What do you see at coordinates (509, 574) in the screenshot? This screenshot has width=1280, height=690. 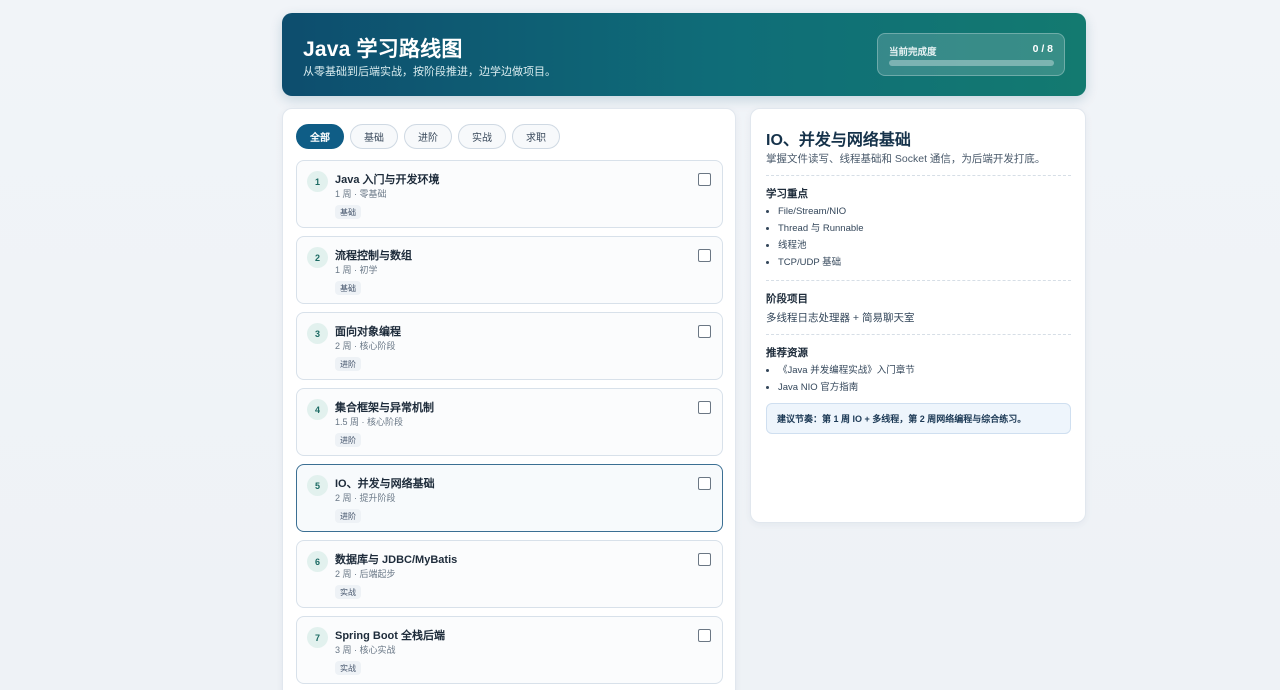 I see `roadmap-card: 6 数据库与 JDBC/MyBatis 2 周 · 后端起步 实战` at bounding box center [509, 574].